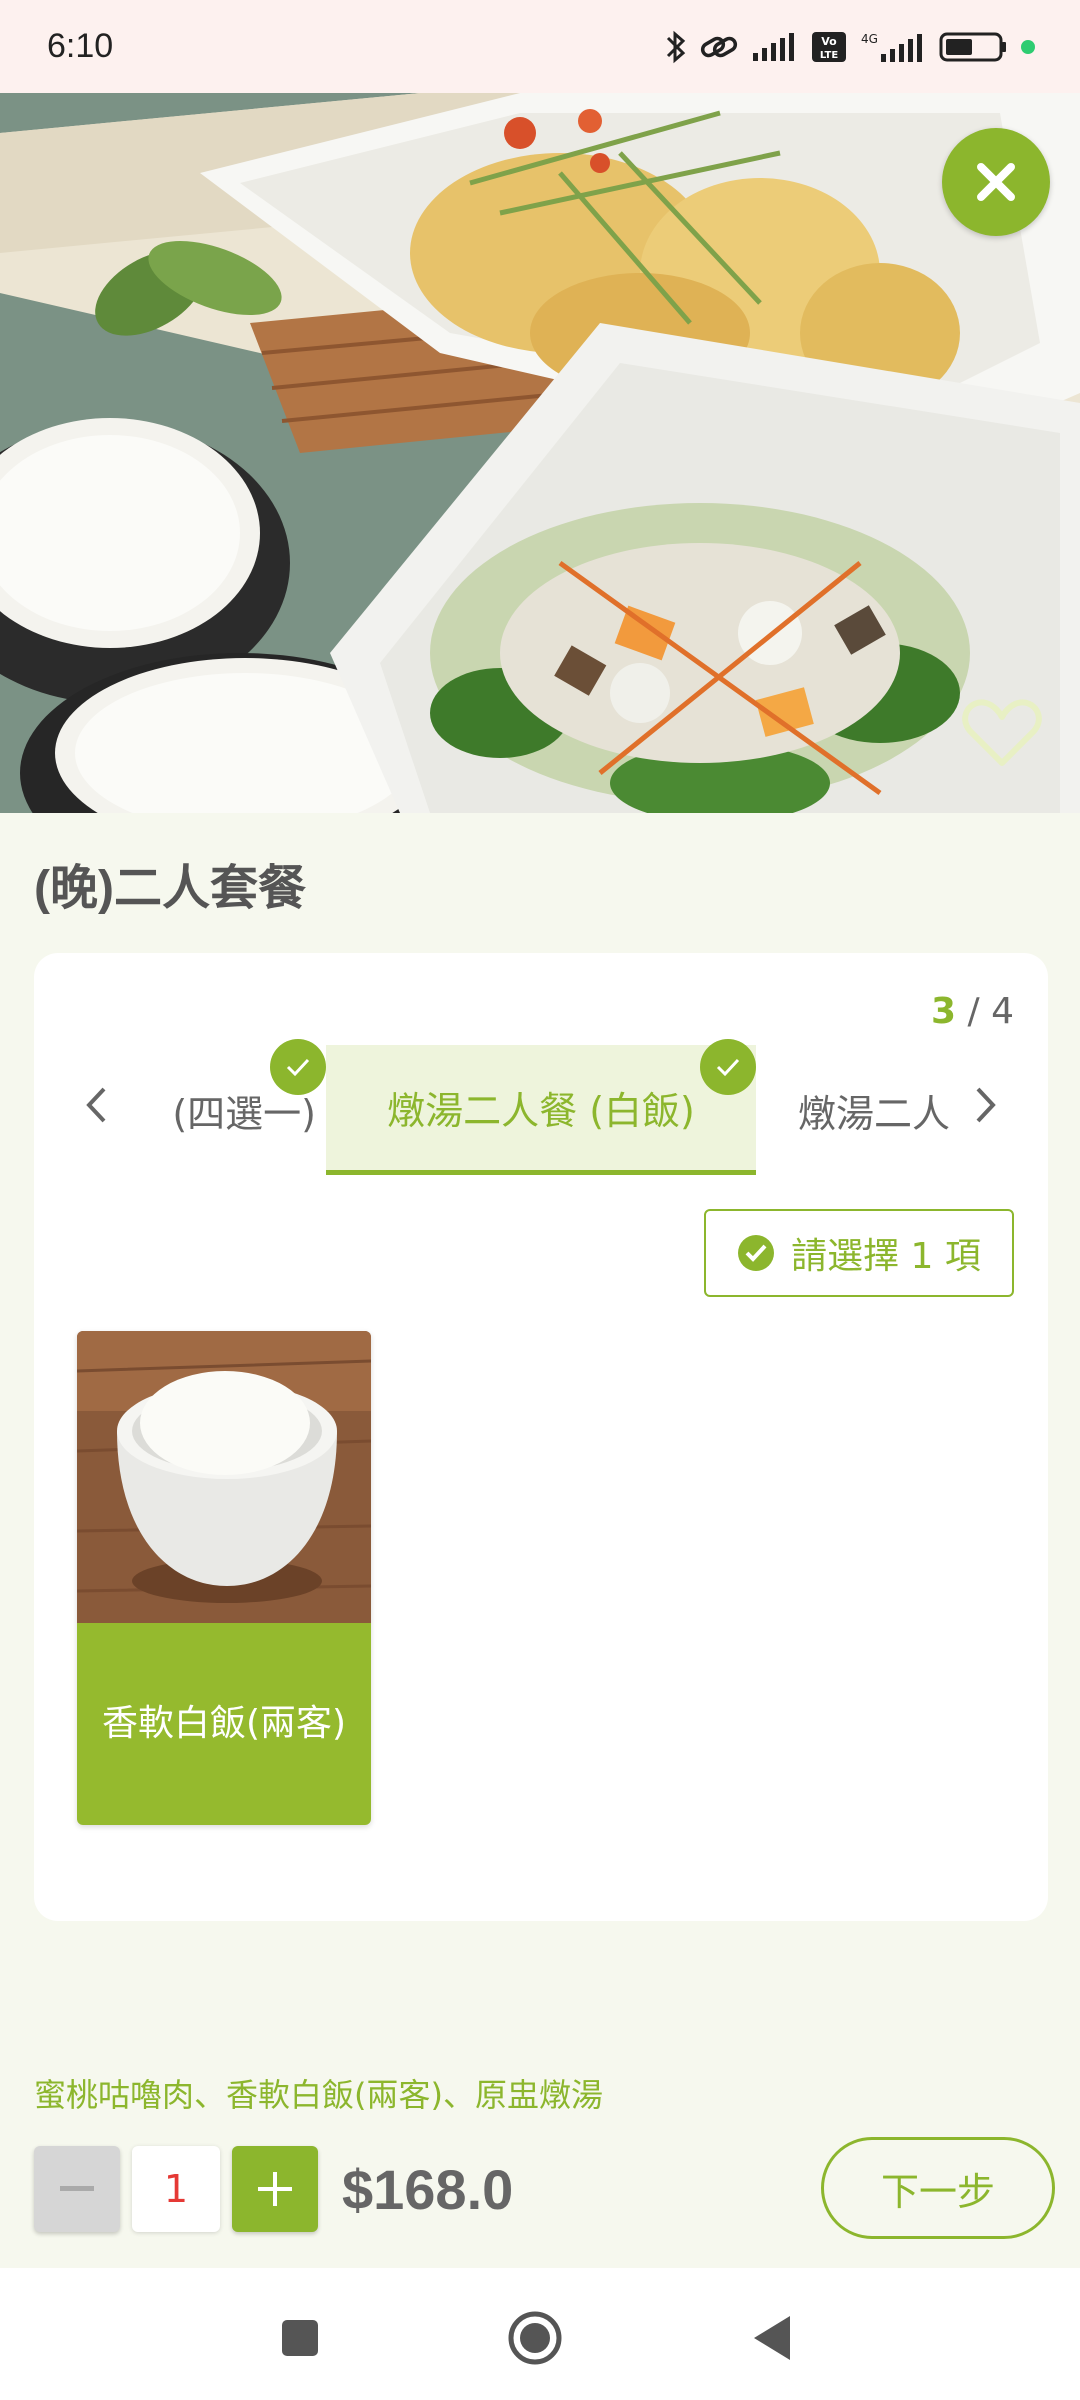 The height and width of the screenshot is (2400, 1080). I want to click on selection-requirement-badge: 請選擇 1 項, so click(859, 1253).